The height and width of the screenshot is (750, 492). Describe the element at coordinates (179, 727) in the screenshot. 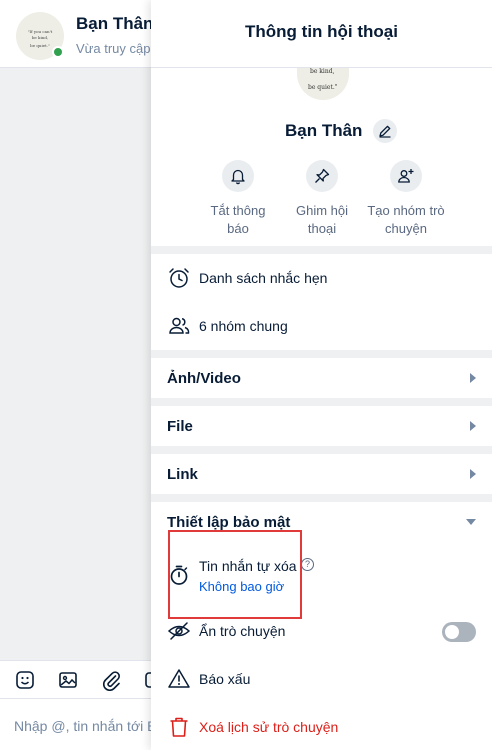

I see `trash-icon` at that location.